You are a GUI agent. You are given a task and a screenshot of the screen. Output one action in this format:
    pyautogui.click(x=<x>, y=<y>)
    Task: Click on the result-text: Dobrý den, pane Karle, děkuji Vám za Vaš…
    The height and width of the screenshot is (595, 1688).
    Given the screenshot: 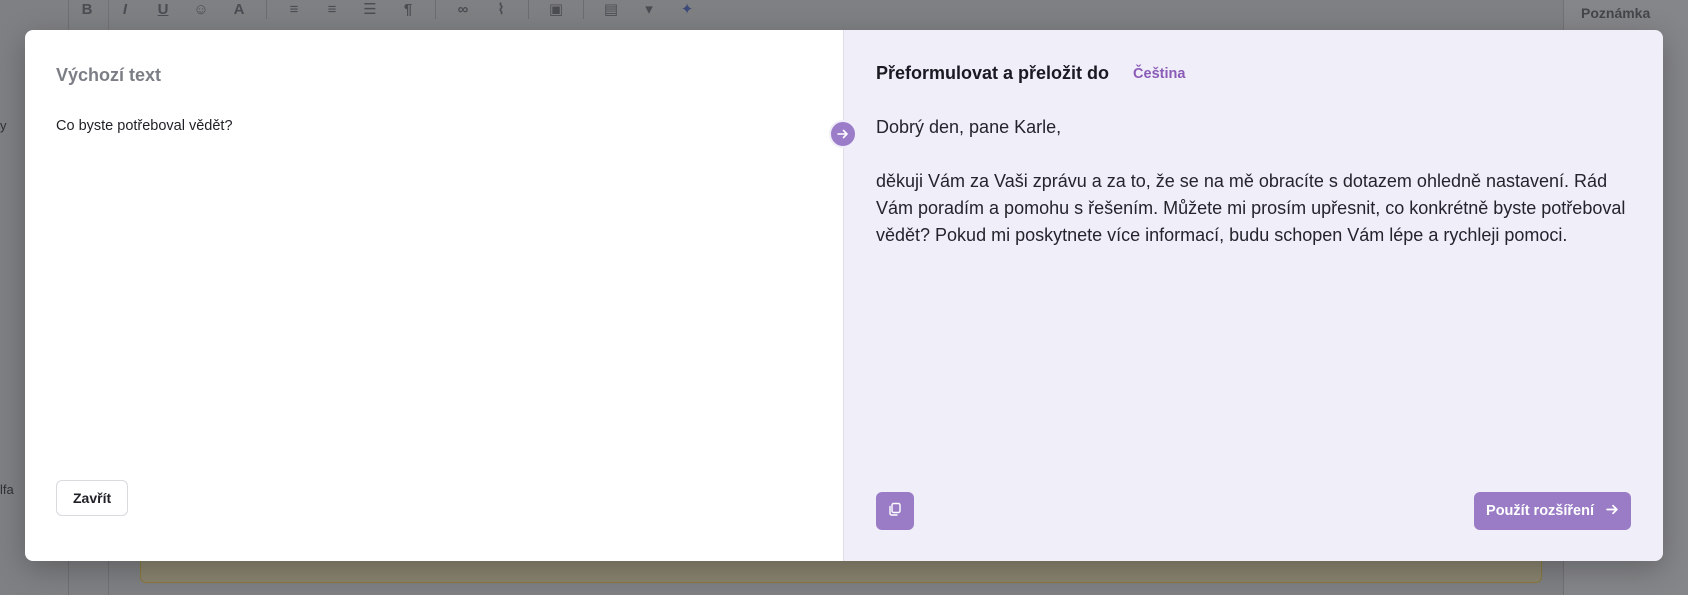 What is the action you would take?
    pyautogui.click(x=1256, y=195)
    